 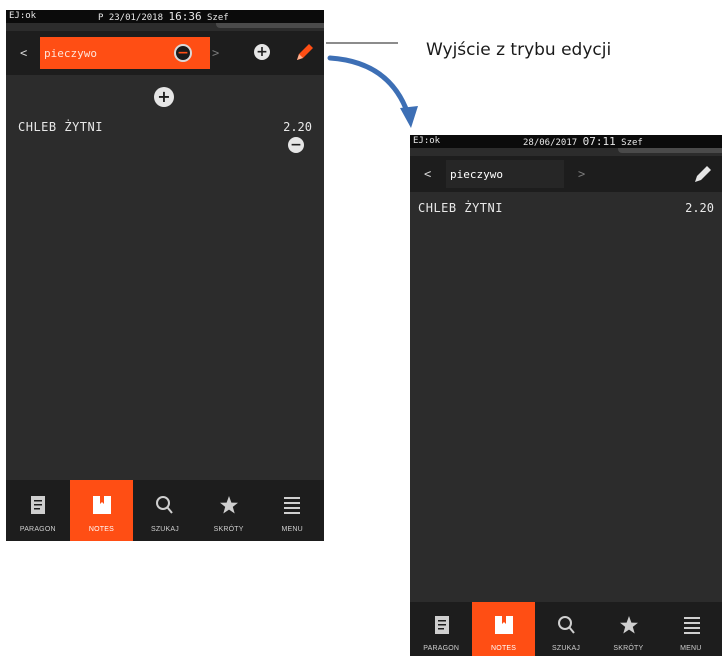 What do you see at coordinates (296, 145) in the screenshot?
I see `remove-item-icon: −` at bounding box center [296, 145].